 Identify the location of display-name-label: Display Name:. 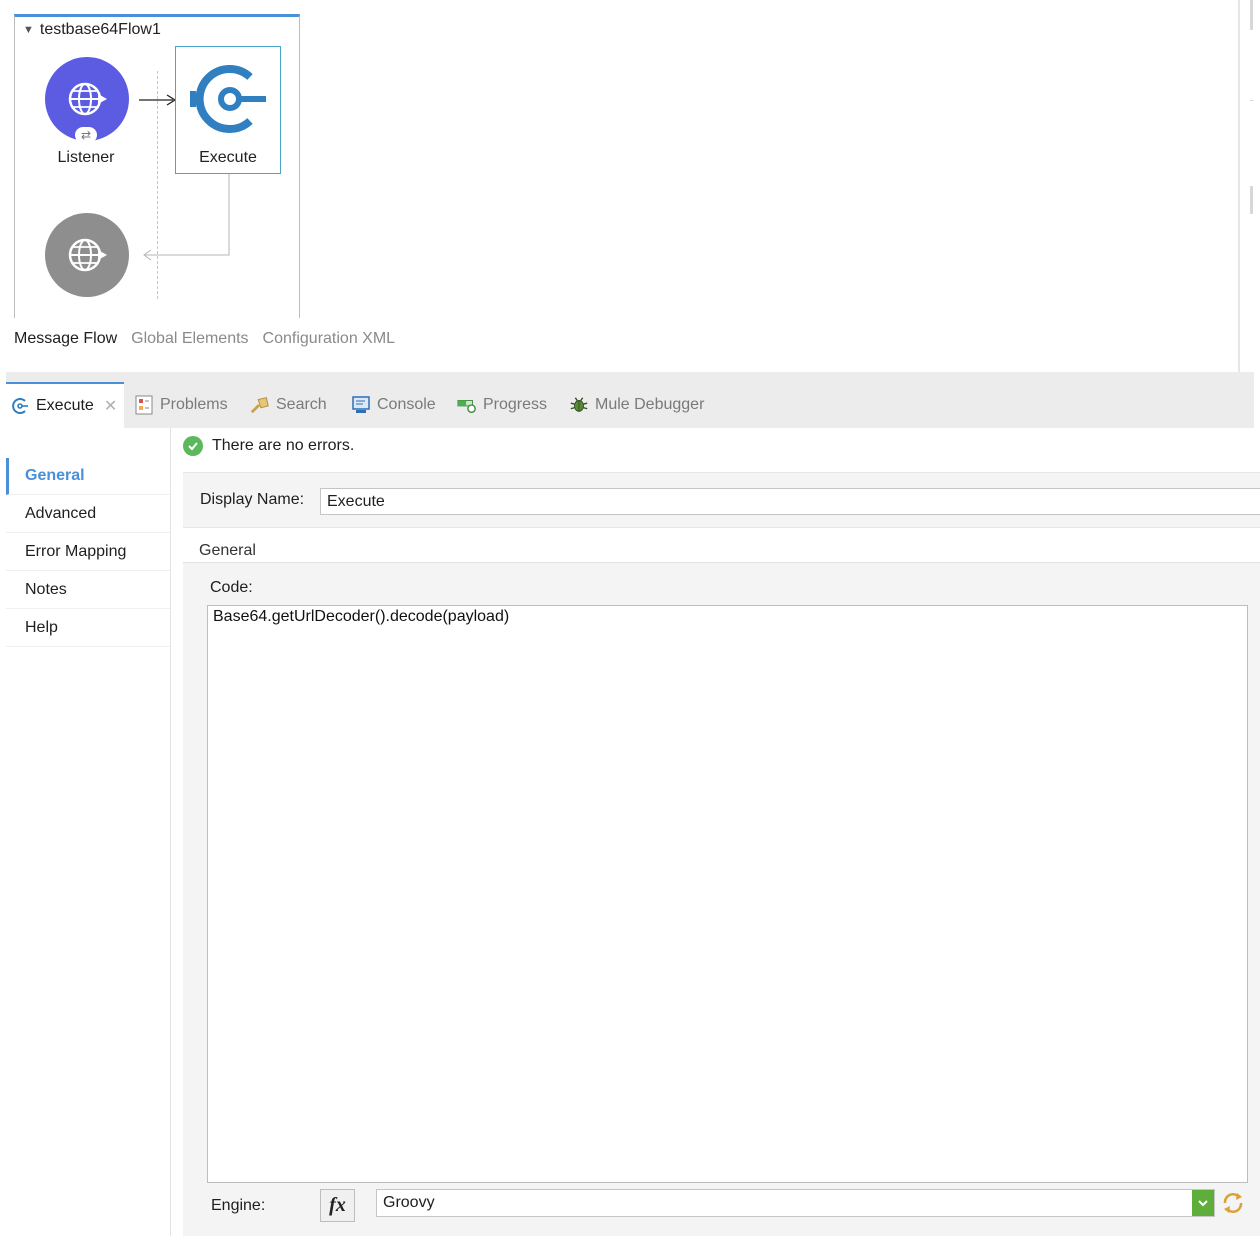
(252, 499).